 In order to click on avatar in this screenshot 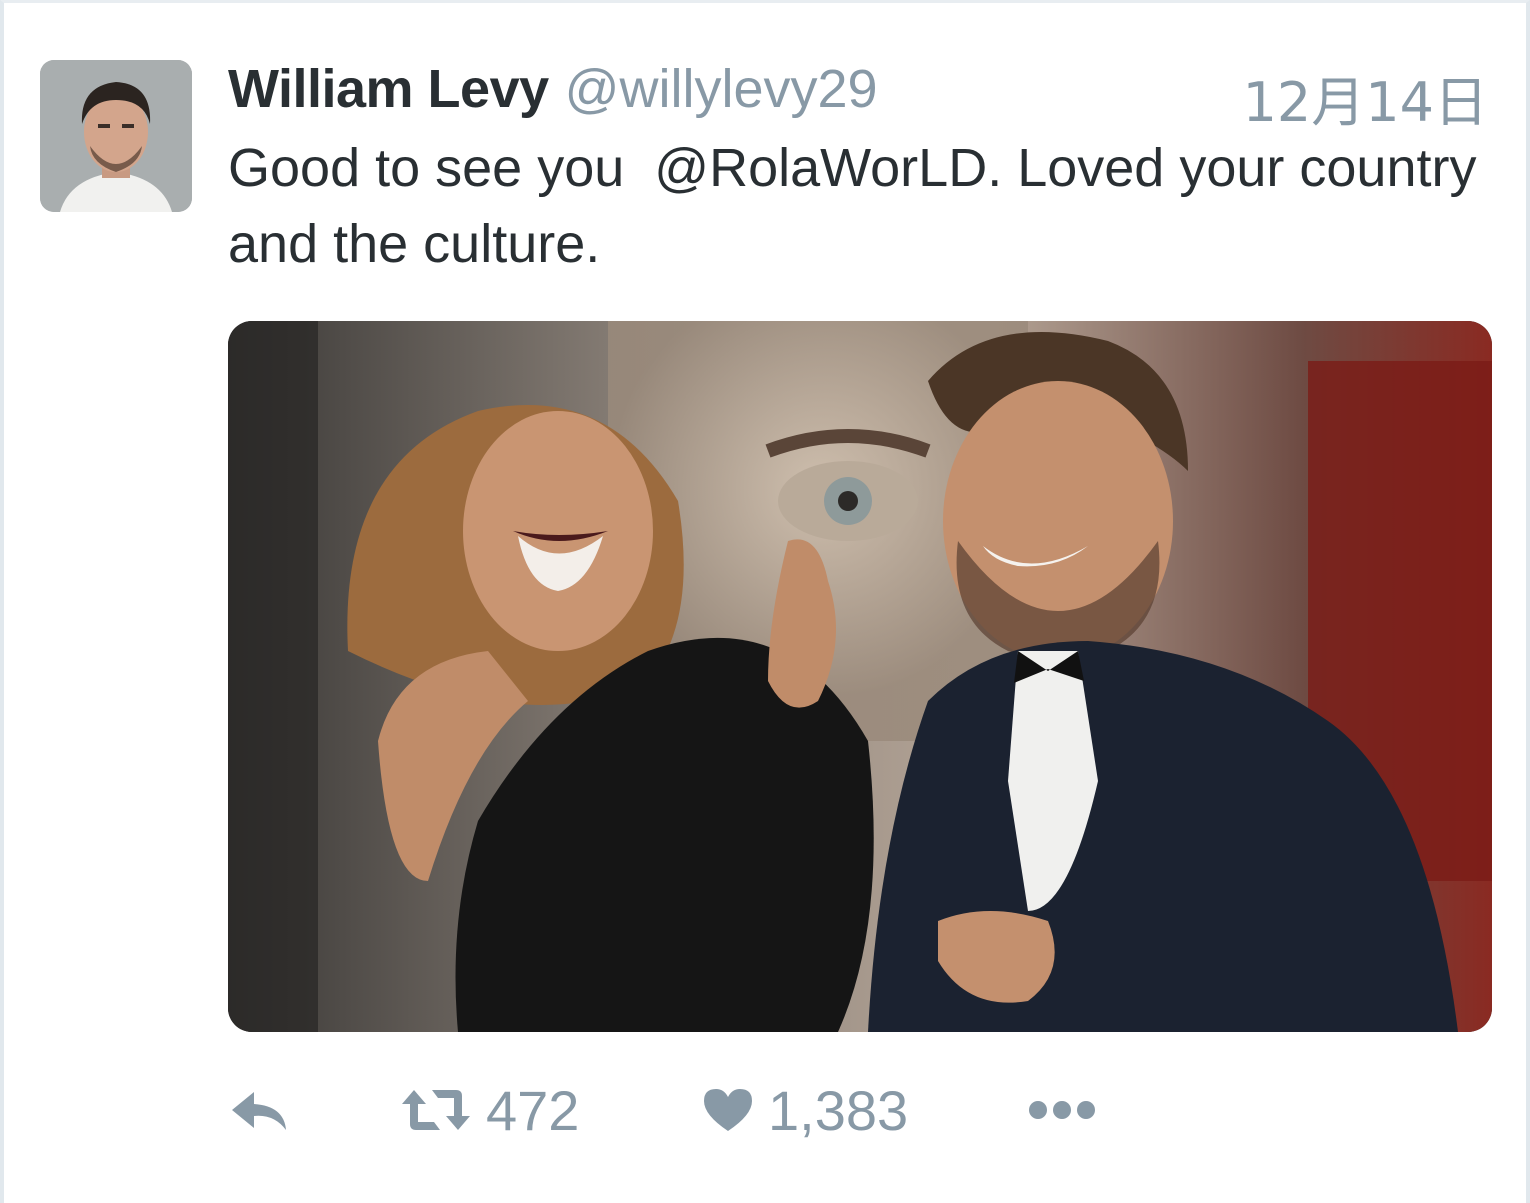, I will do `click(116, 136)`.